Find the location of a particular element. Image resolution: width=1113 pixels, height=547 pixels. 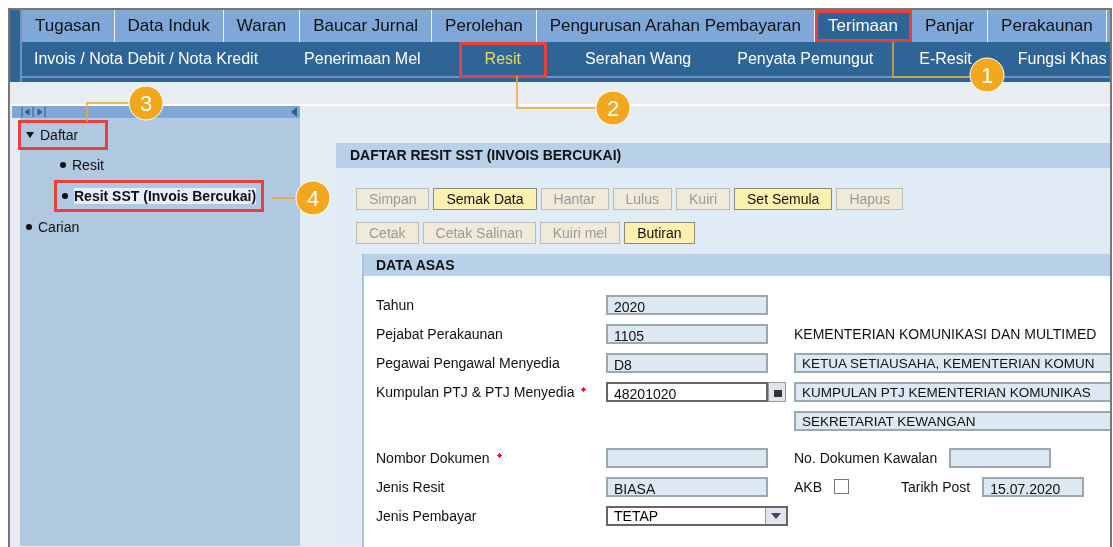

tree-item: Daftar is located at coordinates (63, 135).